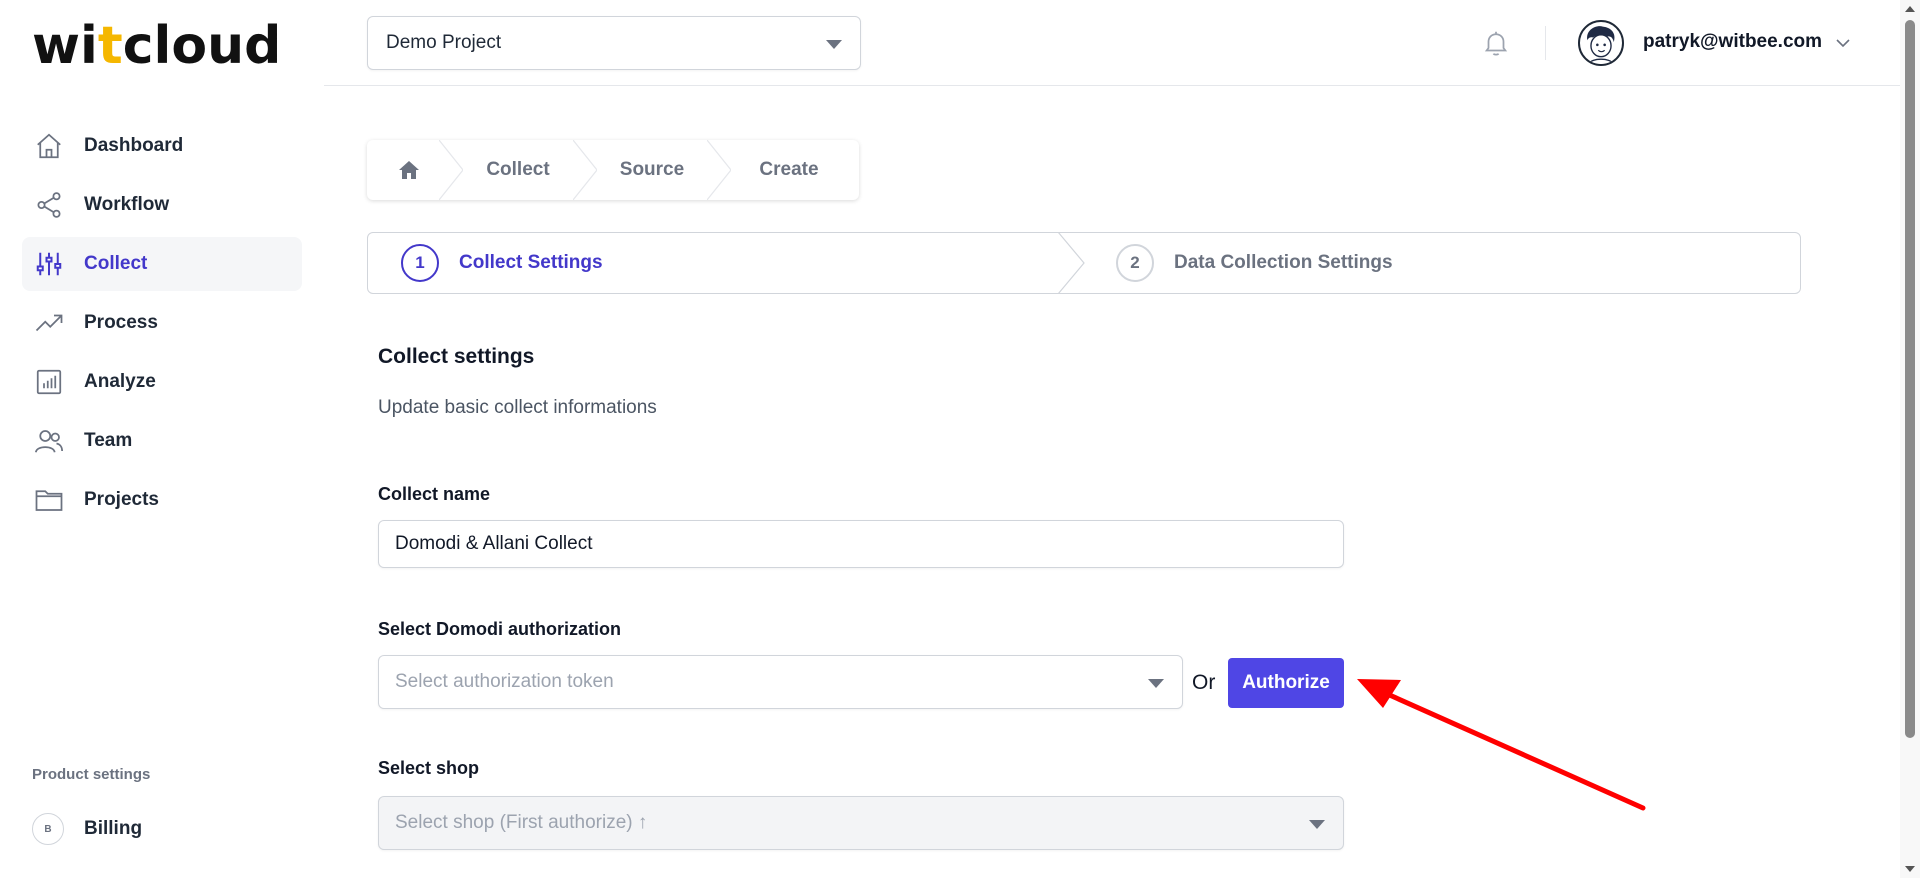 This screenshot has height=878, width=1920. I want to click on logo-text-2: t, so click(110, 46).